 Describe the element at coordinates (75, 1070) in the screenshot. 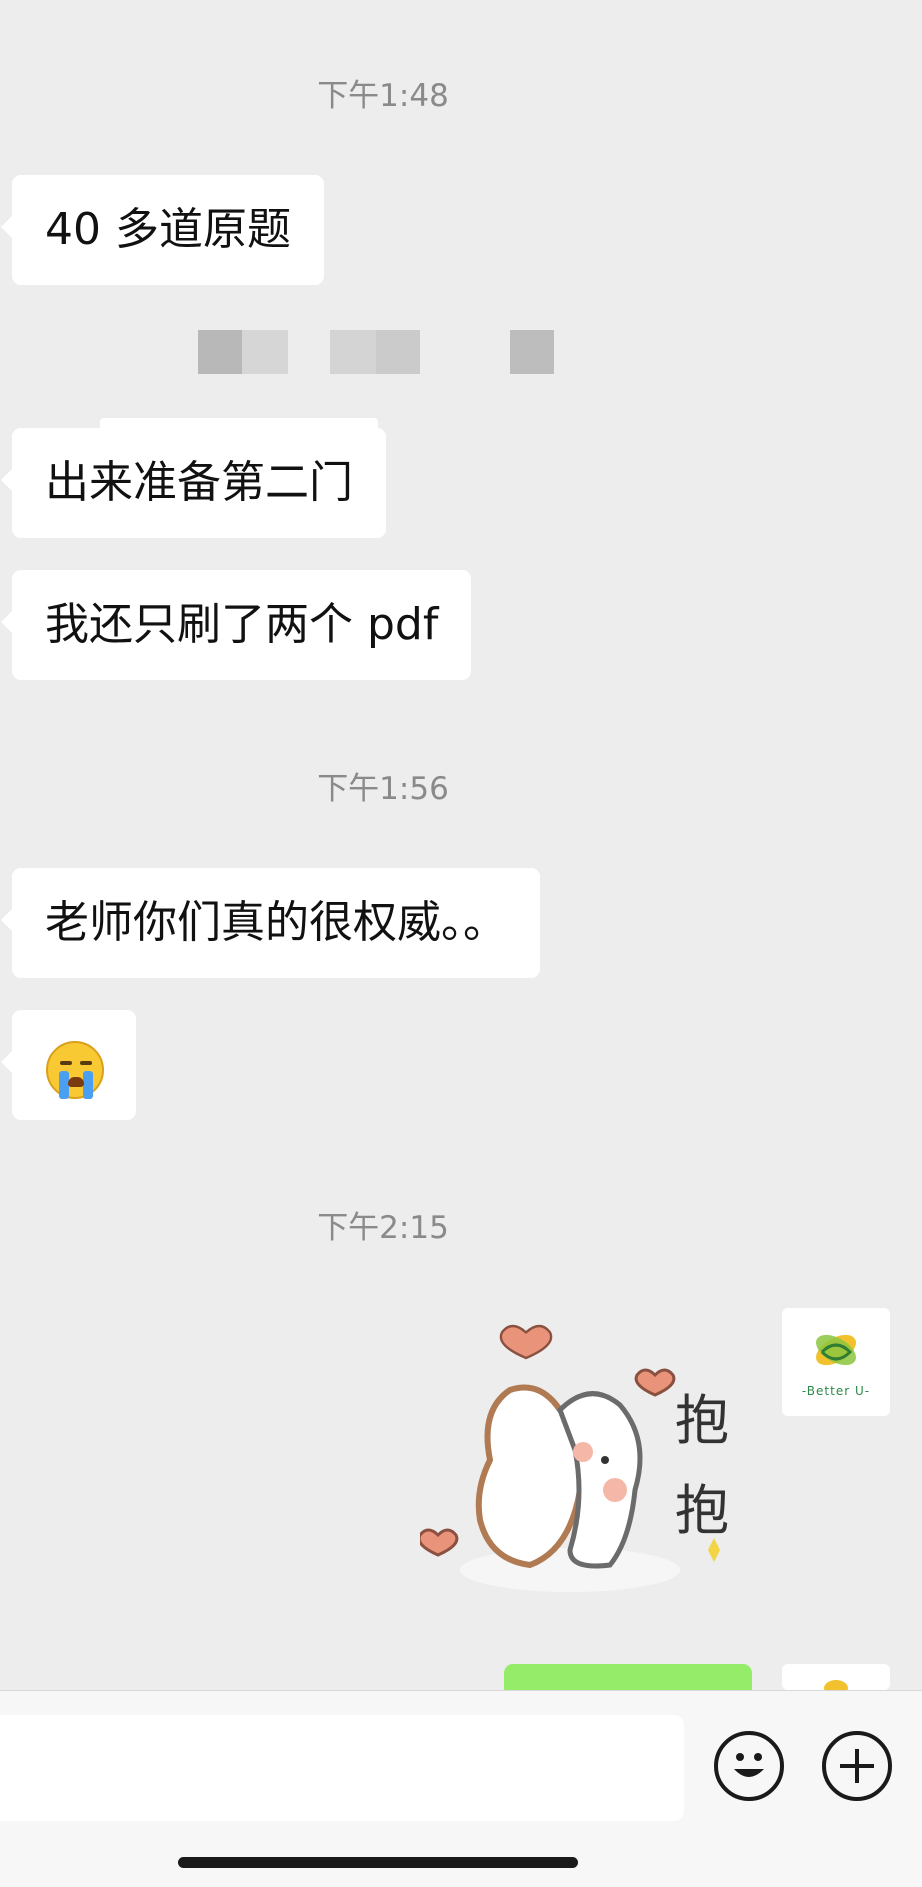

I see `crying-face-icon` at that location.